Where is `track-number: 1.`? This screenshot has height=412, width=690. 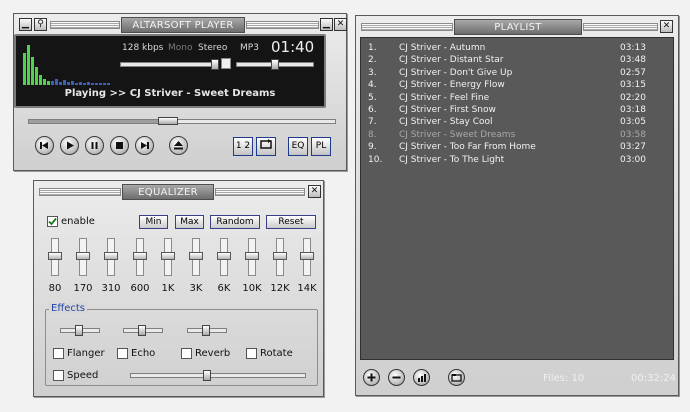
track-number: 1. is located at coordinates (372, 48).